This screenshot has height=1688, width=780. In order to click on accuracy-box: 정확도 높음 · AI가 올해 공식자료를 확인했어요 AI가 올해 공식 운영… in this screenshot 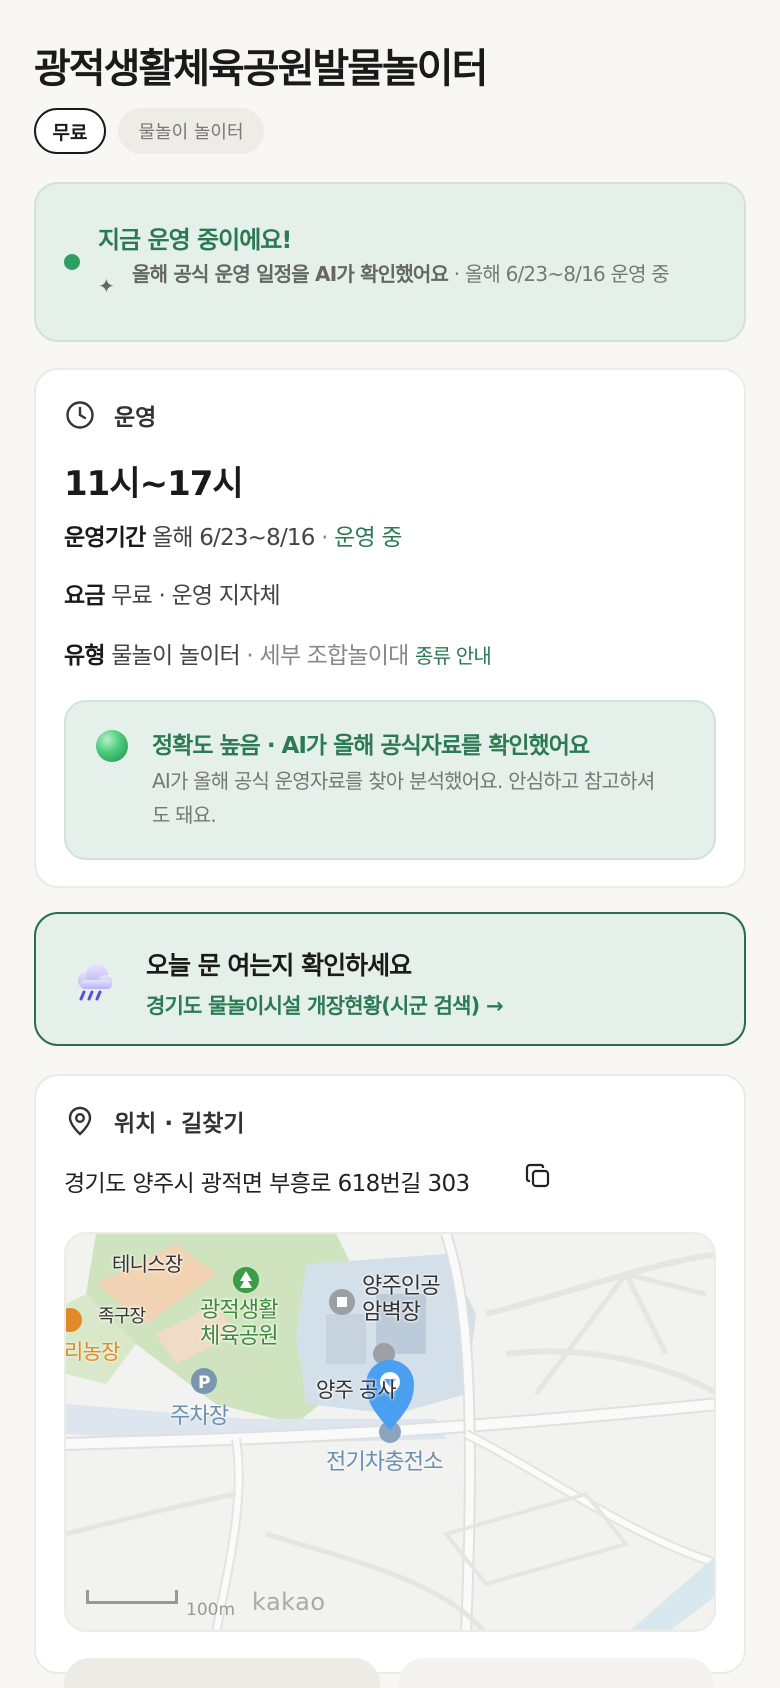, I will do `click(390, 780)`.